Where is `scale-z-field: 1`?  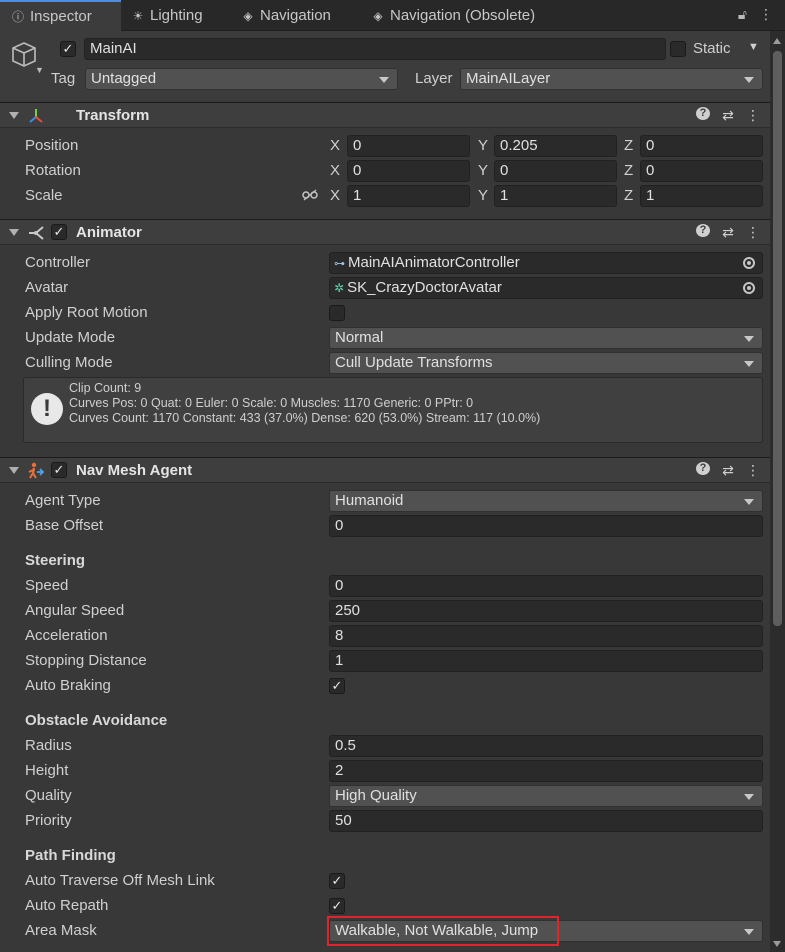
scale-z-field: 1 is located at coordinates (701, 196).